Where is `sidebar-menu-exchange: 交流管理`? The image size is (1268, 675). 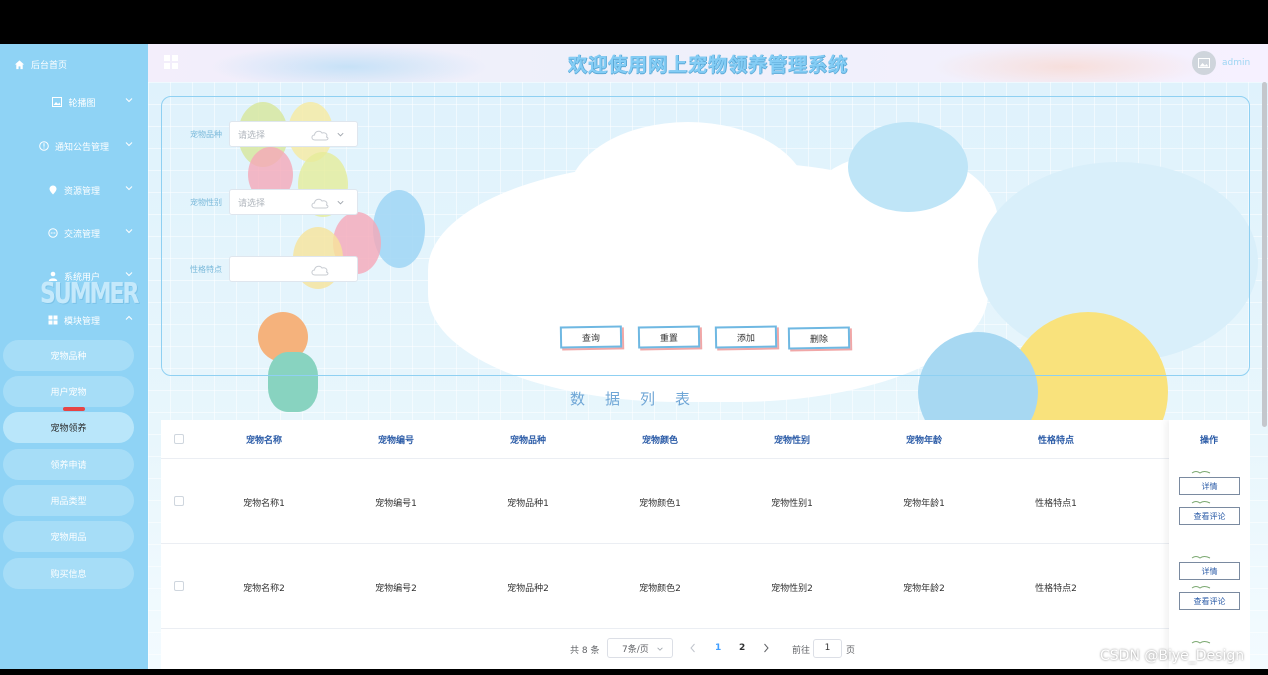 sidebar-menu-exchange: 交流管理 is located at coordinates (74, 233).